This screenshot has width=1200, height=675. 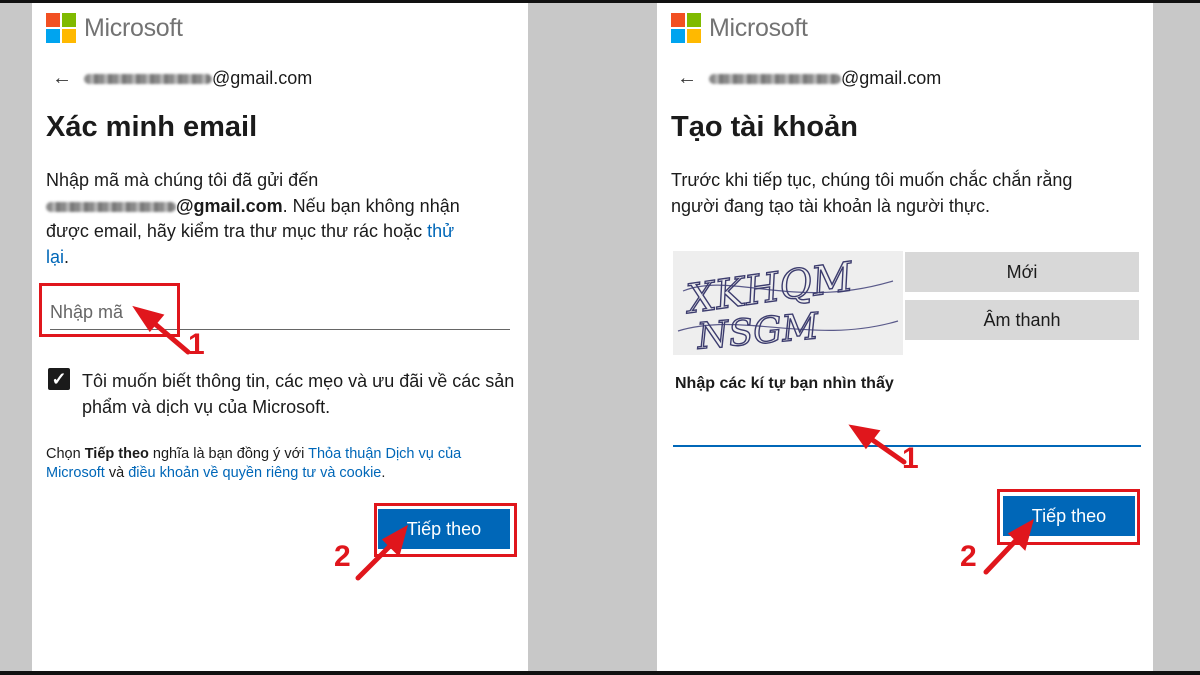 I want to click on retry-link-cont: lại, so click(x=55, y=257).